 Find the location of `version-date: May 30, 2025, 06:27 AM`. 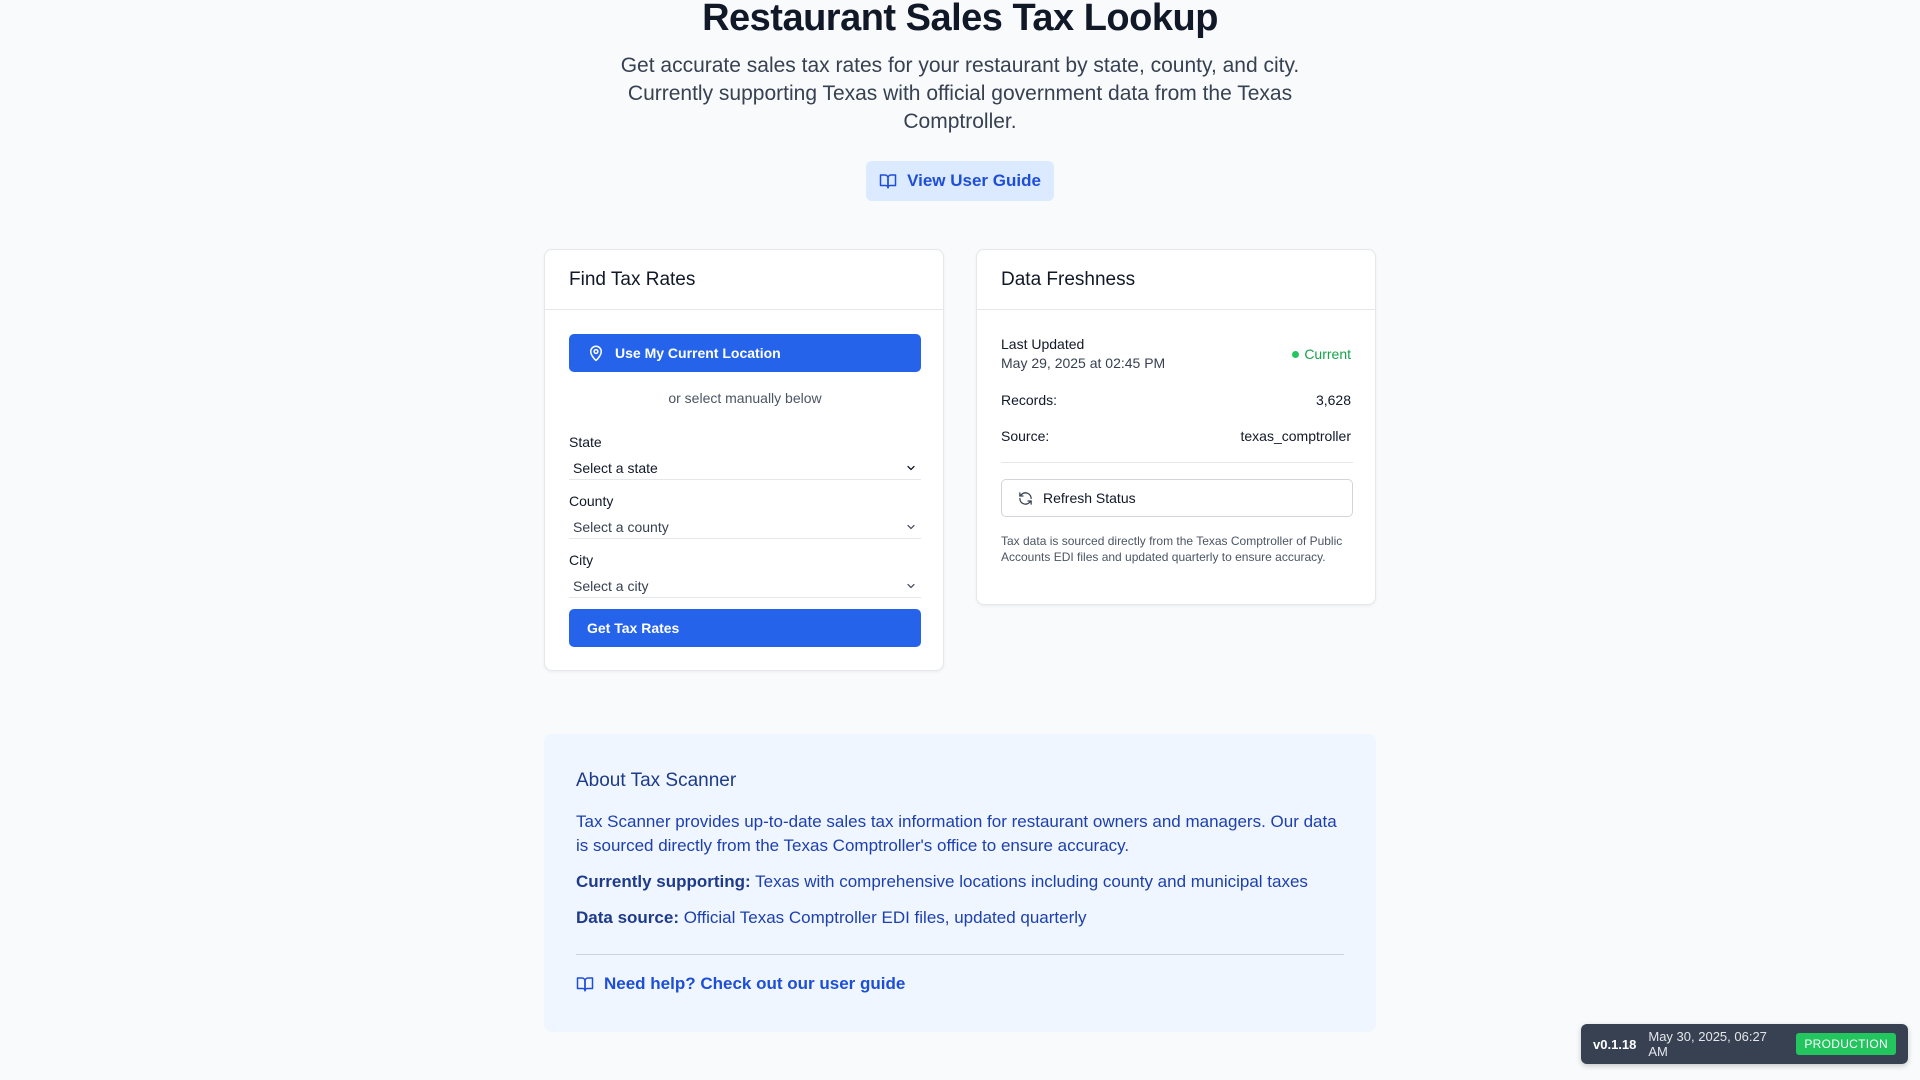

version-date: May 30, 2025, 06:27 AM is located at coordinates (1707, 1044).